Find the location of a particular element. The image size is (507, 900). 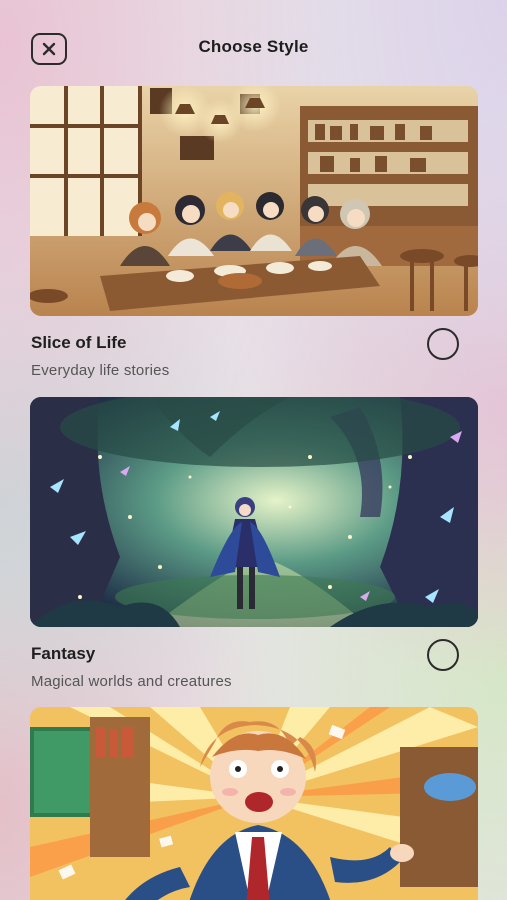

page-title: Choose Style is located at coordinates (253, 46).